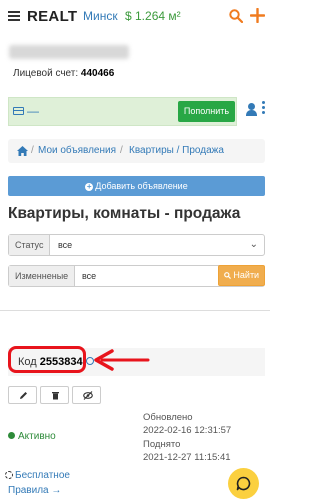  What do you see at coordinates (241, 275) in the screenshot?
I see `find-button: Найти` at bounding box center [241, 275].